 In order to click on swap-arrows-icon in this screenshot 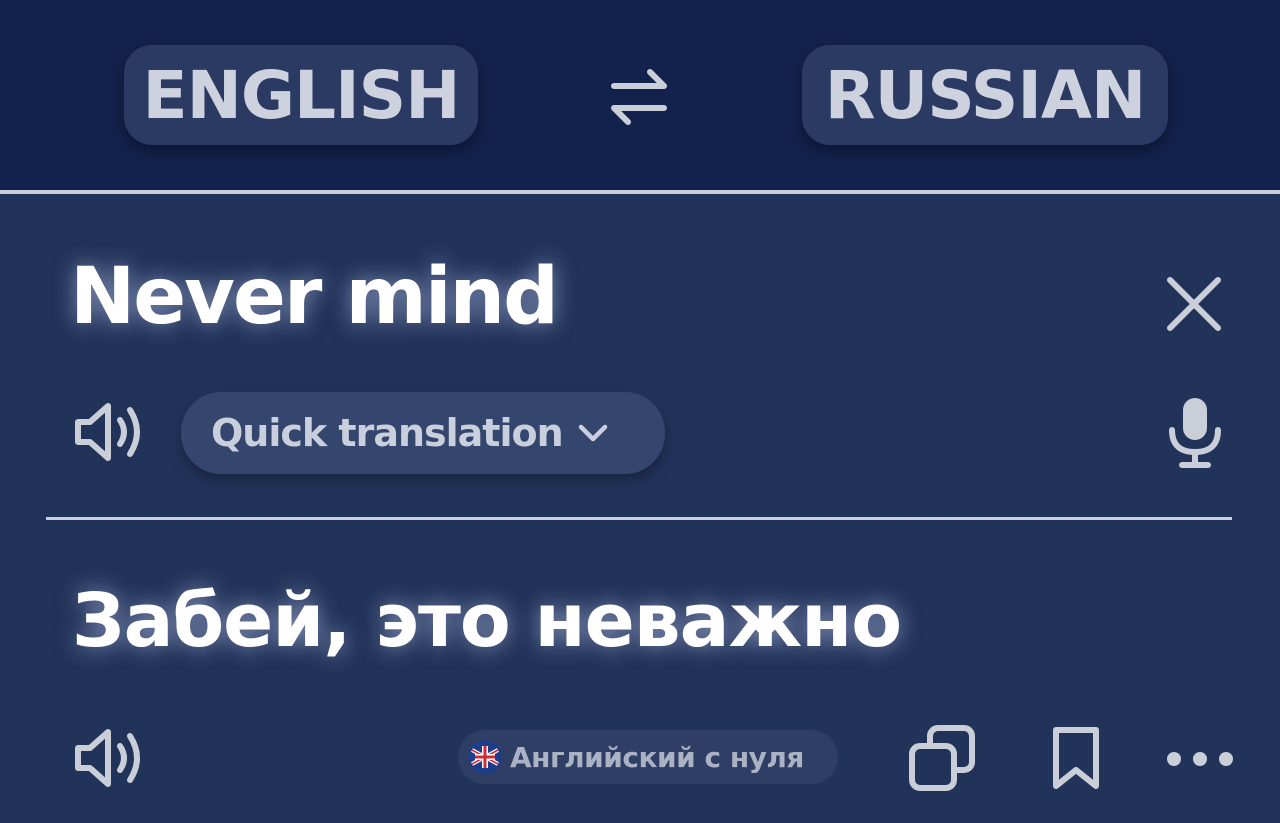, I will do `click(639, 97)`.